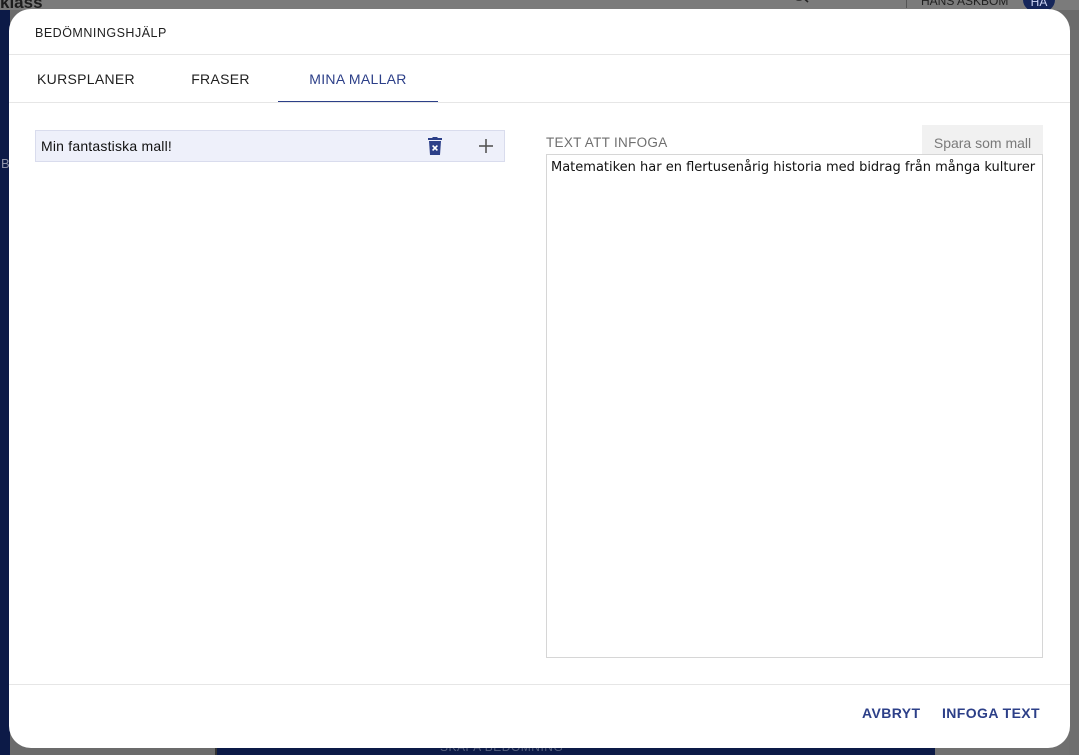 The image size is (1079, 755). What do you see at coordinates (539, 684) in the screenshot?
I see `footer-divider` at bounding box center [539, 684].